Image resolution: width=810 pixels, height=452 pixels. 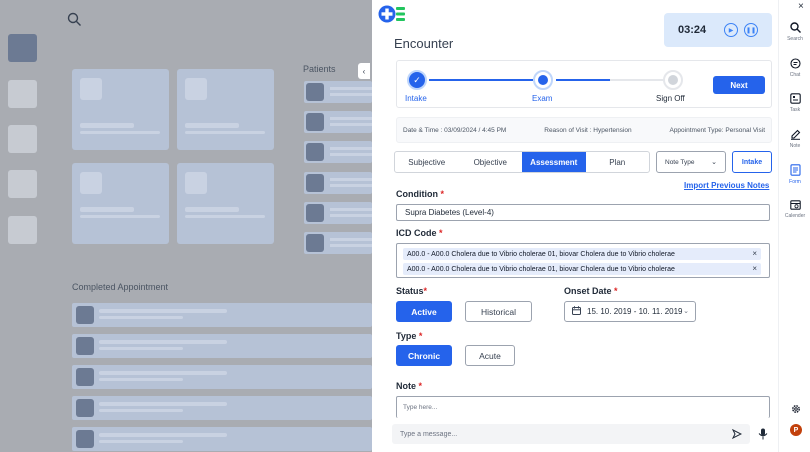 I want to click on condition-label: Condition *, so click(x=420, y=194).